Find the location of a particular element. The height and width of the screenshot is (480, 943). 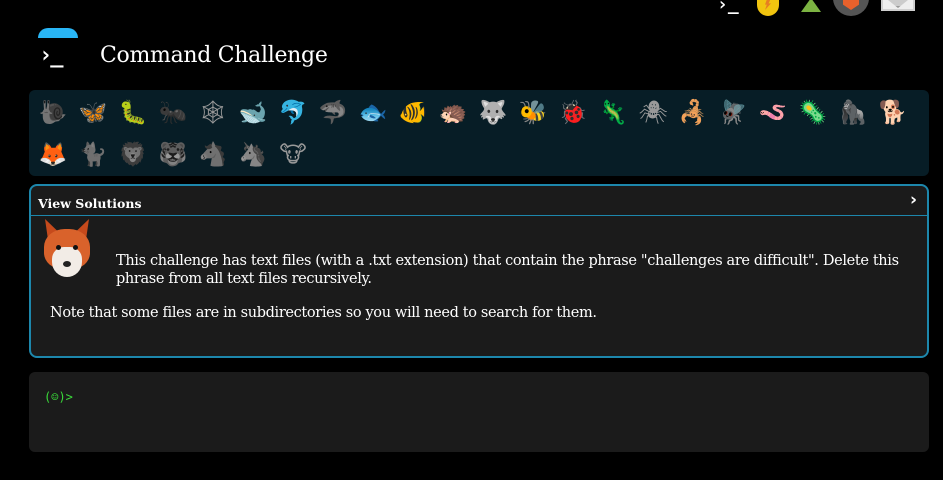

ant-icon: 🐜 is located at coordinates (173, 113).